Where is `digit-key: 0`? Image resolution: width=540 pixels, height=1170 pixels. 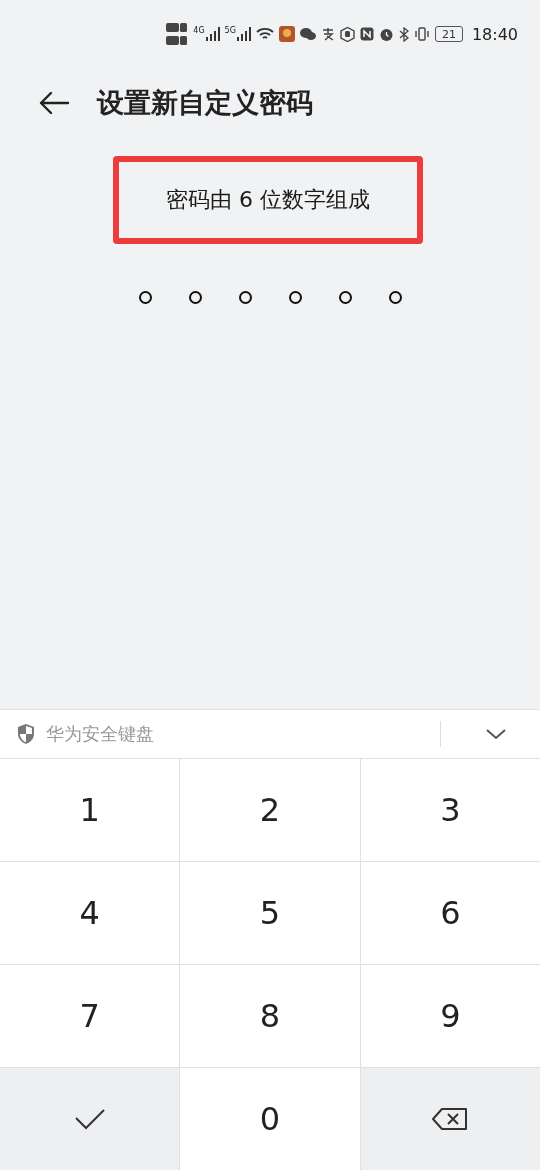 digit-key: 0 is located at coordinates (270, 1119).